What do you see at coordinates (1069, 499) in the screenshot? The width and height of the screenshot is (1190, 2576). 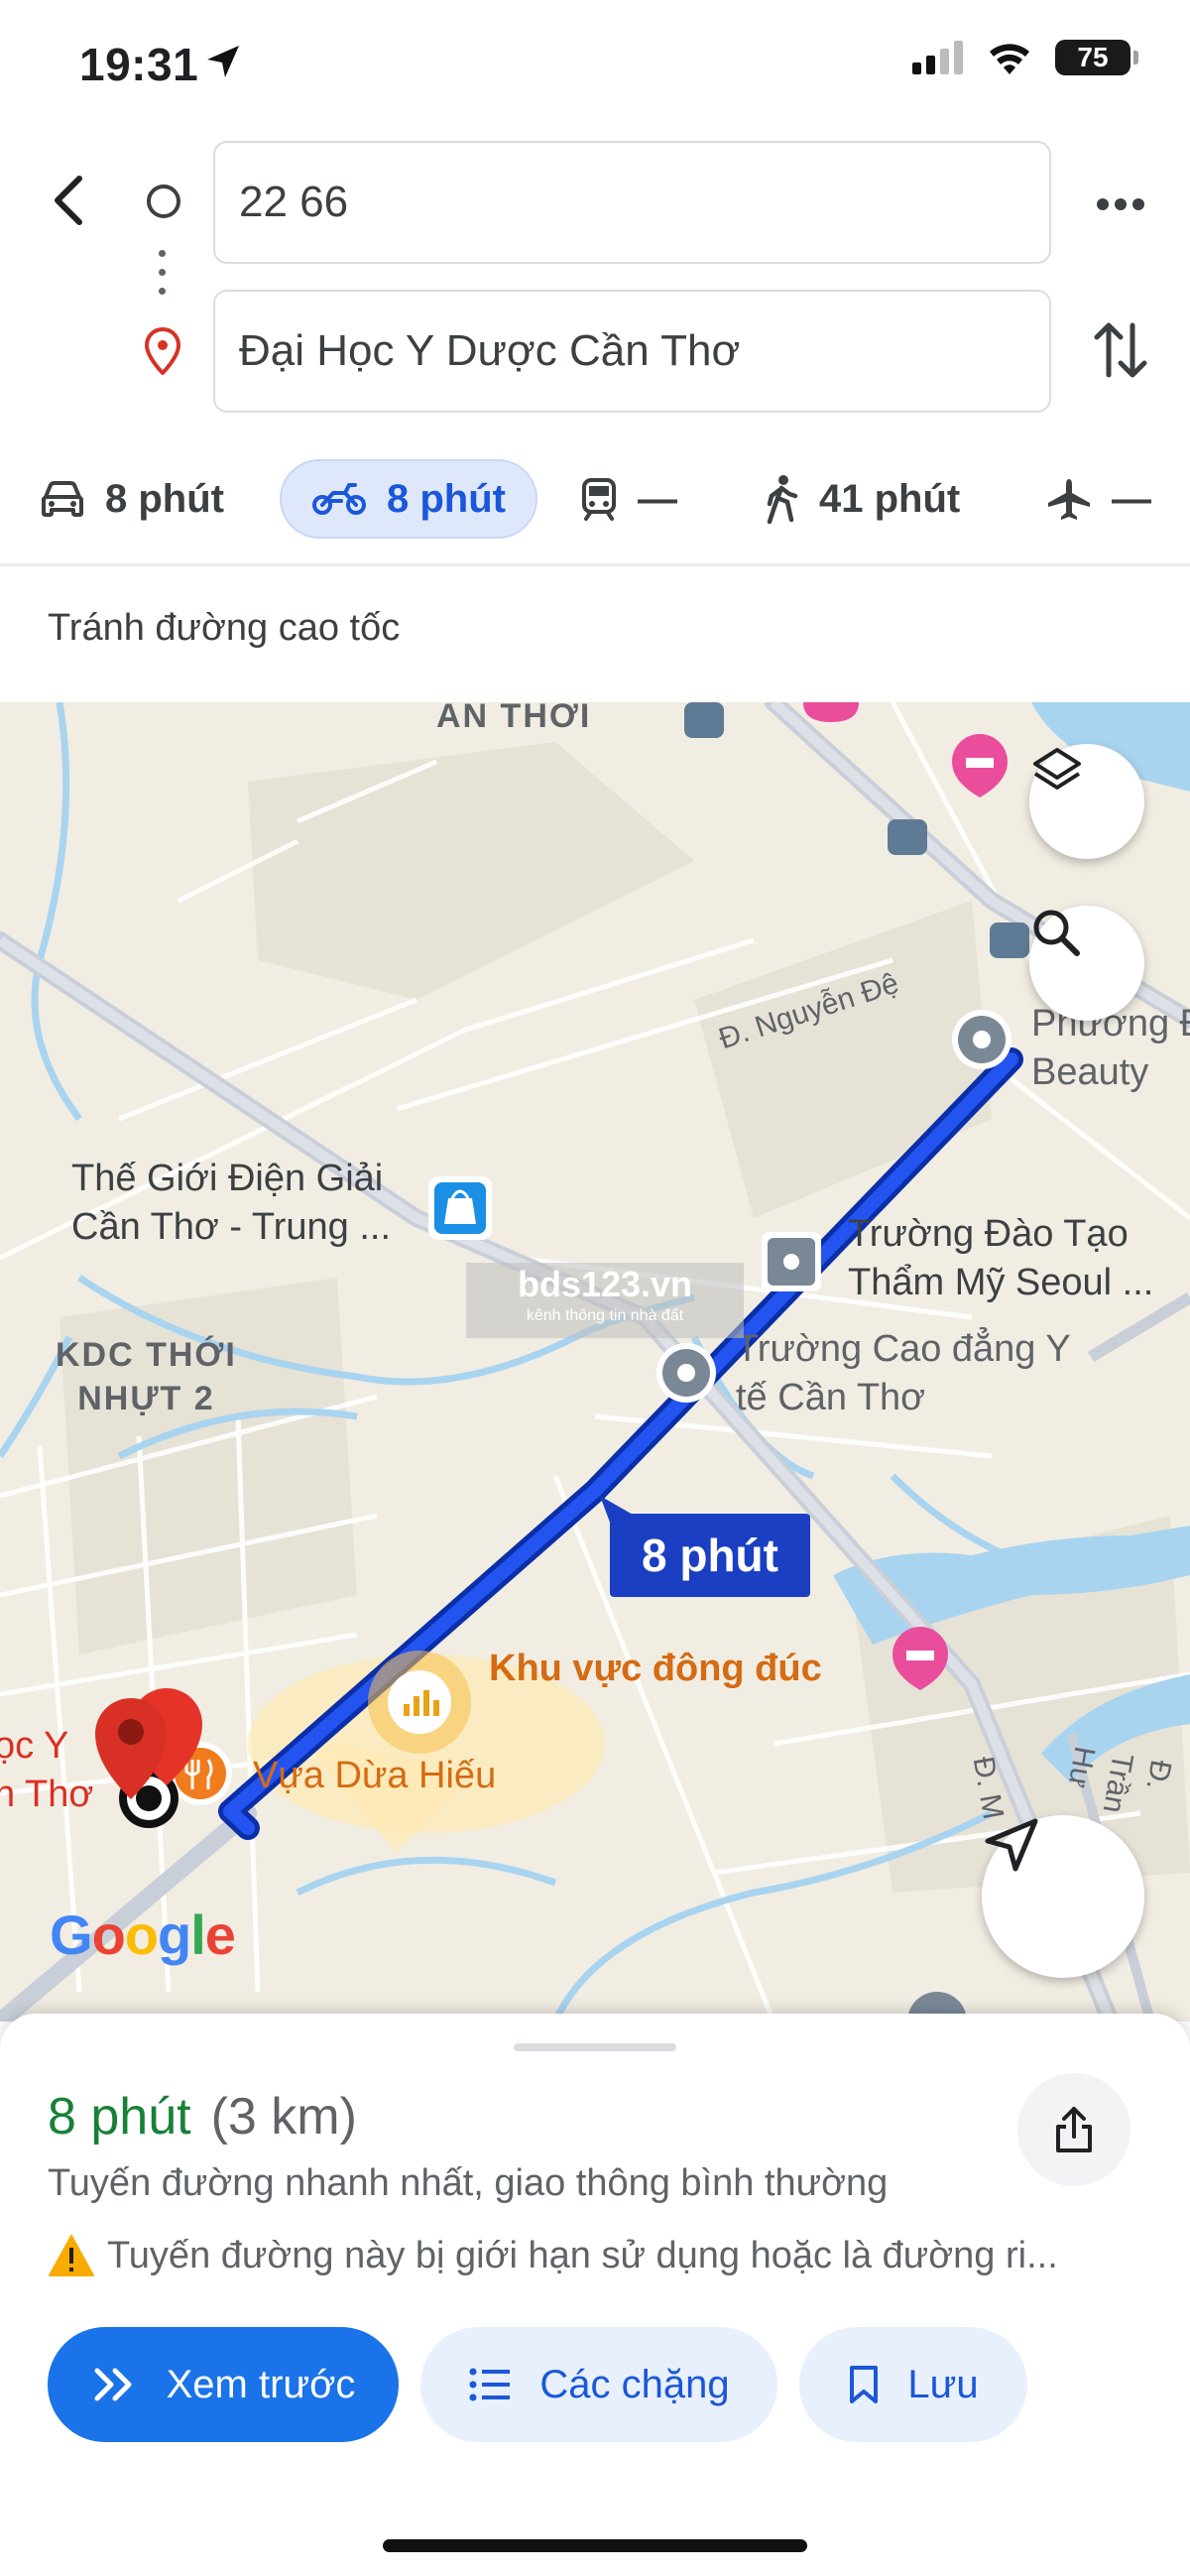 I see `flight-icon` at bounding box center [1069, 499].